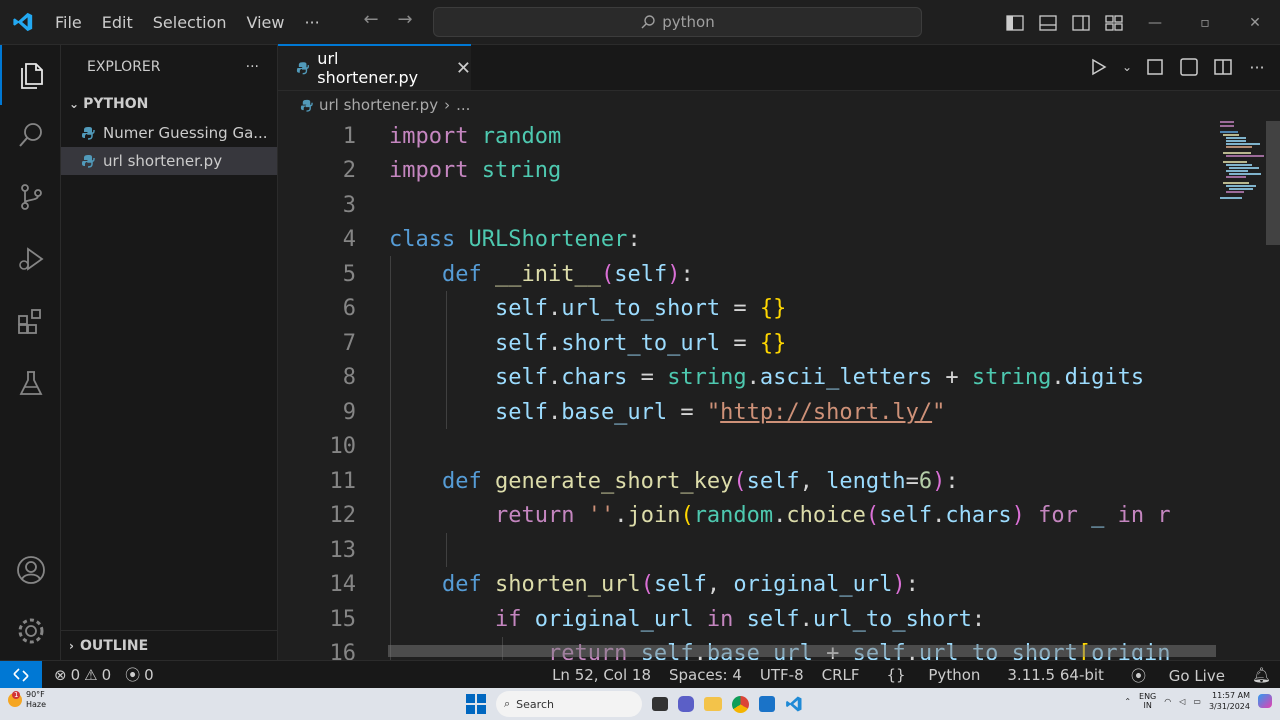 This screenshot has height=720, width=1280. I want to click on file-label: url shortener.py, so click(163, 161).